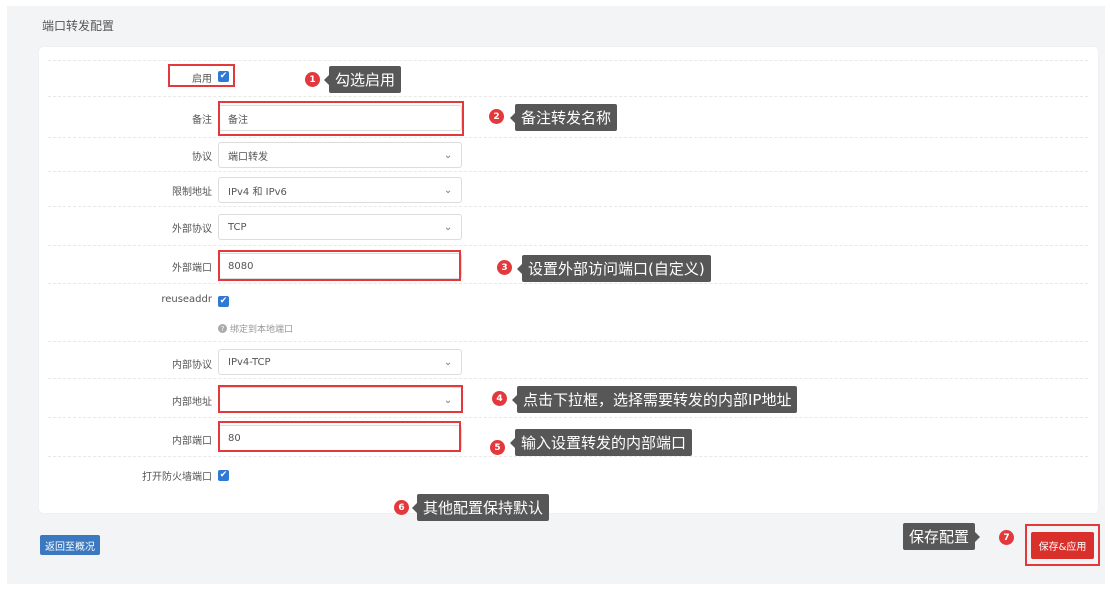 The height and width of the screenshot is (596, 1110). What do you see at coordinates (340, 155) in the screenshot?
I see `protocol-select: 端口转发 ⌄` at bounding box center [340, 155].